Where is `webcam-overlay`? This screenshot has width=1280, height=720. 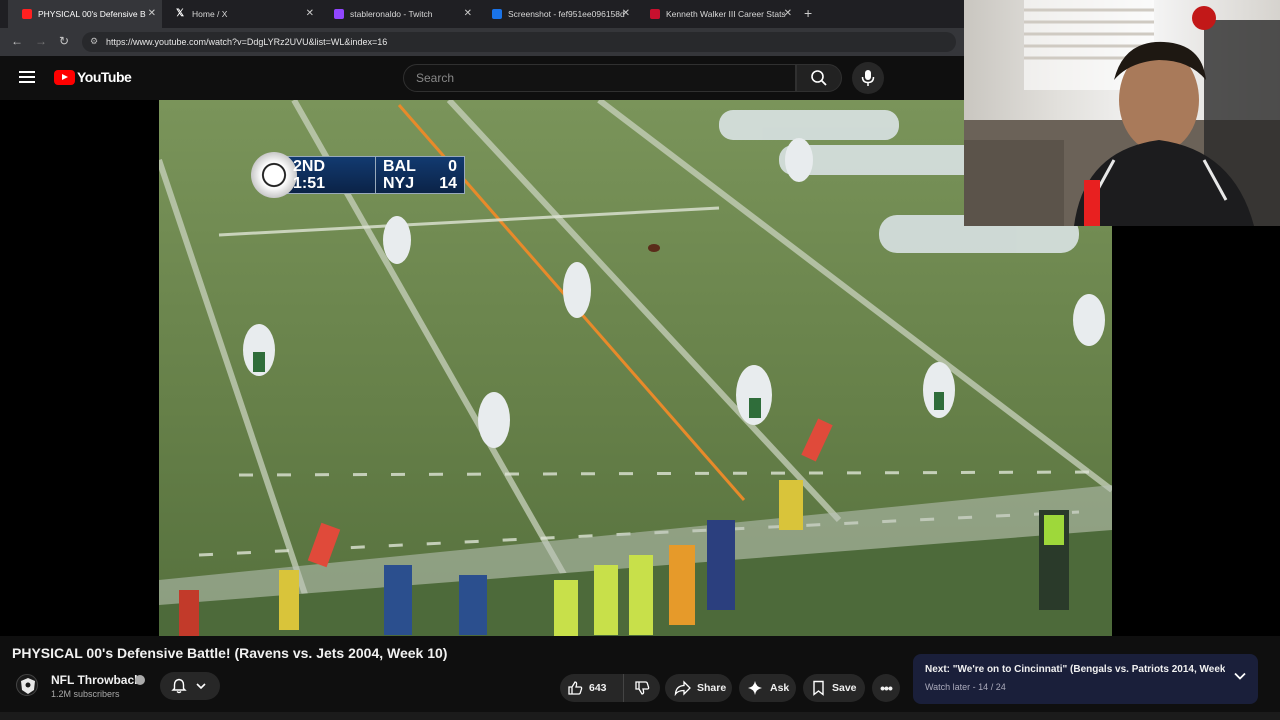
webcam-overlay is located at coordinates (1122, 113).